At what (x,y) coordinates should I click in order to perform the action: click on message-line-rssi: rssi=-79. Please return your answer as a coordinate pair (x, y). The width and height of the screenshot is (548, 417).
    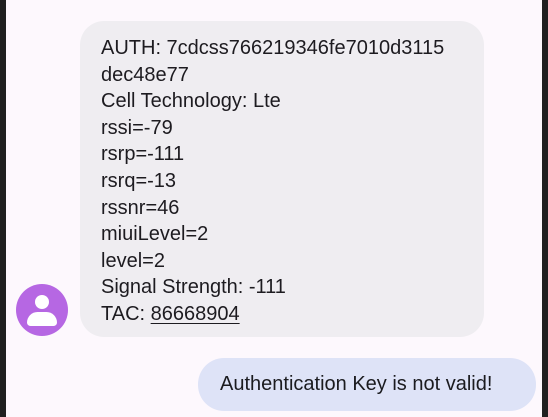
    Looking at the image, I should click on (137, 127).